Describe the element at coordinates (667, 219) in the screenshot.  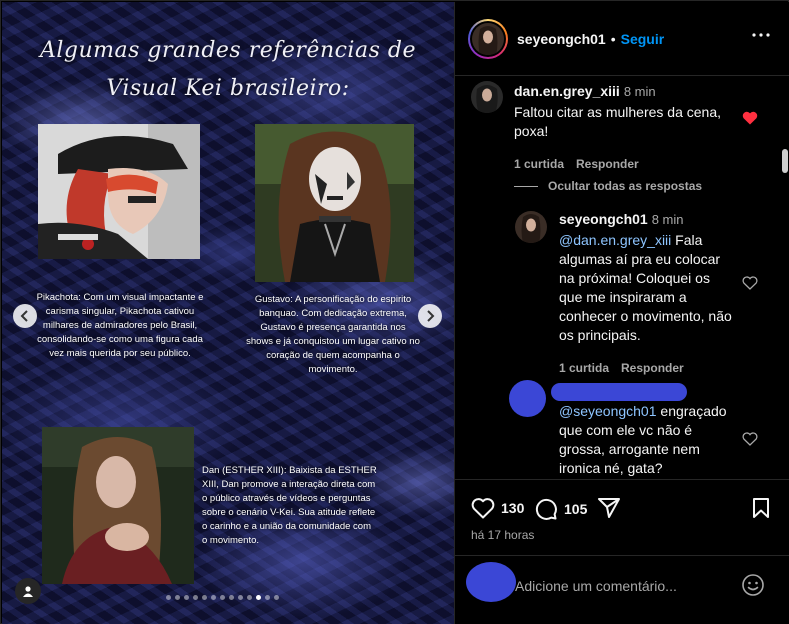
I see `reply-time: 8 min` at that location.